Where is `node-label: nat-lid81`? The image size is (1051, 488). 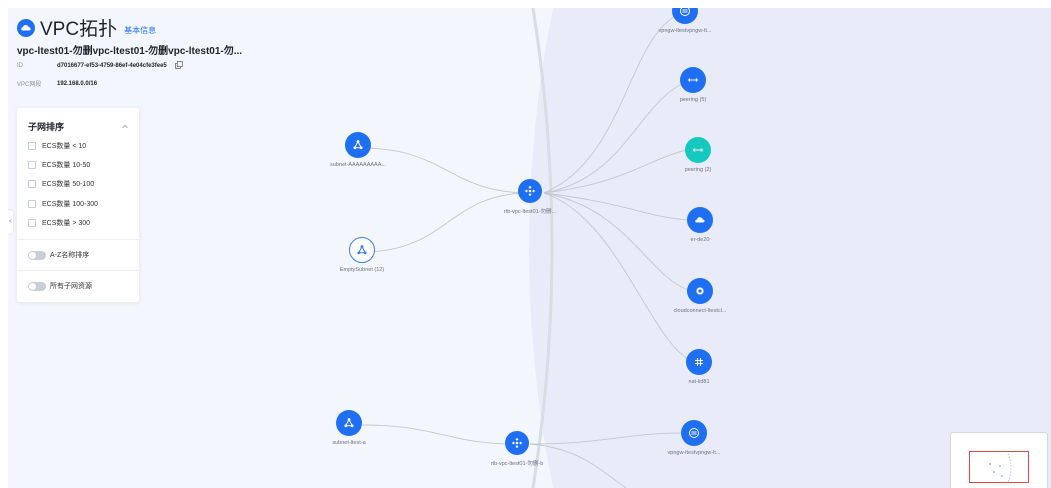
node-label: nat-lid81 is located at coordinates (699, 382).